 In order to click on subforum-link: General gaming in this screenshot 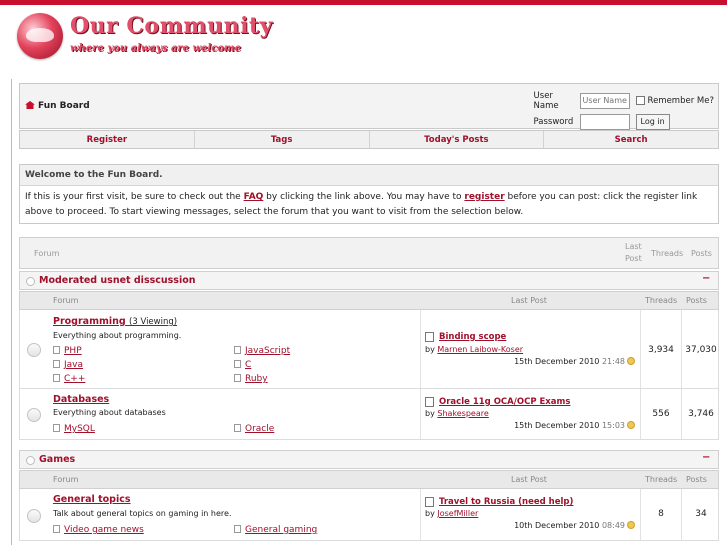, I will do `click(275, 530)`.